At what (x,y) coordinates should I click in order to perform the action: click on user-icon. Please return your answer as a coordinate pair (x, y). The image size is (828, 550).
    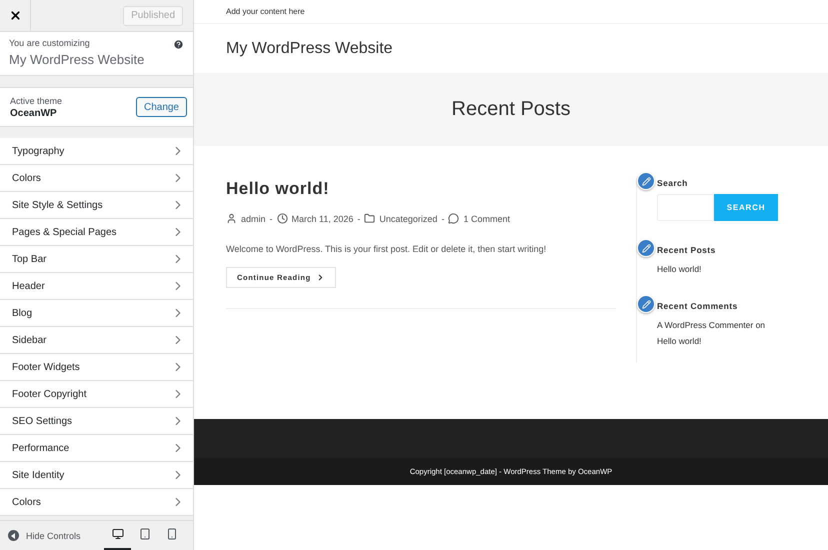
    Looking at the image, I should click on (231, 218).